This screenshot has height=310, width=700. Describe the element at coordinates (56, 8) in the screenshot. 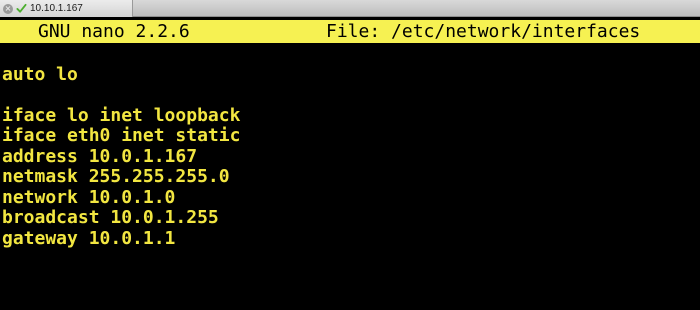

I see `tab-title: 10.10.1.167` at that location.